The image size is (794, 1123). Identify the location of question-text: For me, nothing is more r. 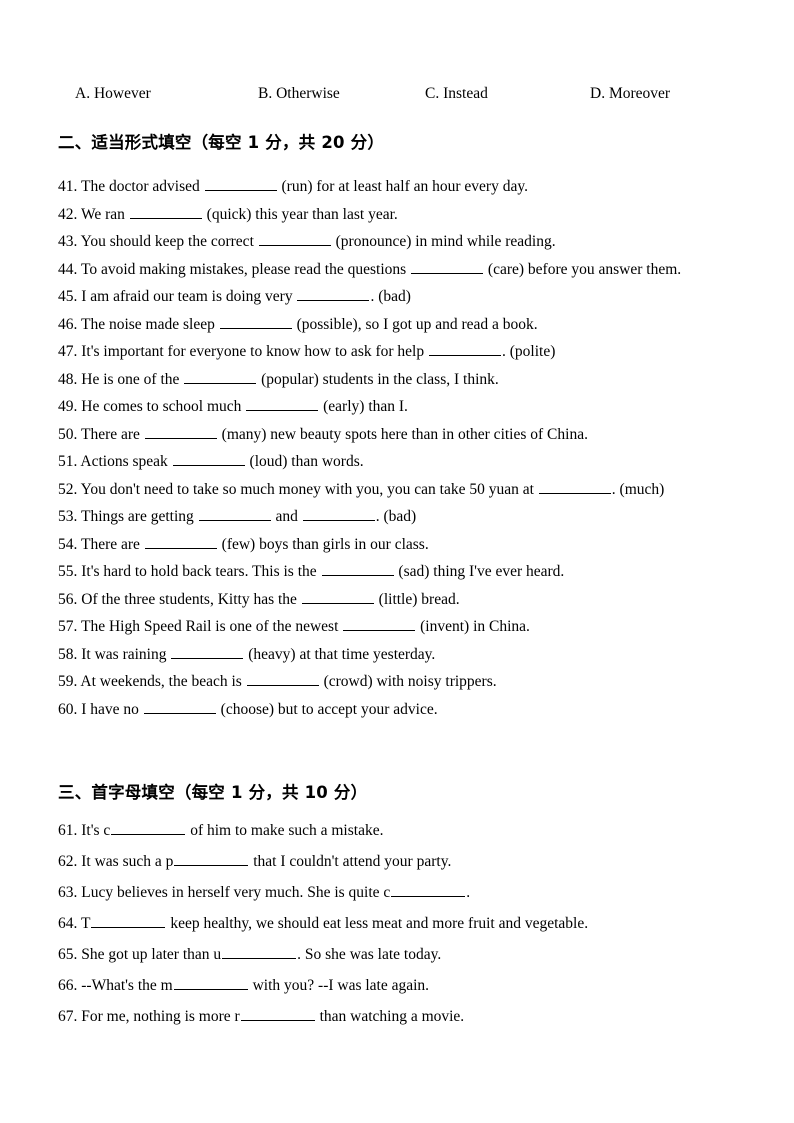
(158, 1016).